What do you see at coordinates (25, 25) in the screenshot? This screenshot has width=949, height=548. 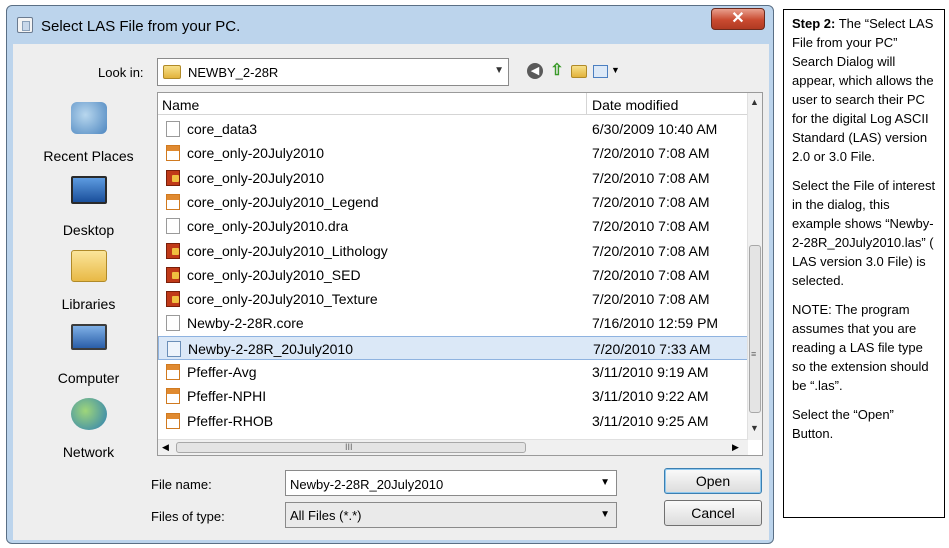 I see `java-app-icon` at bounding box center [25, 25].